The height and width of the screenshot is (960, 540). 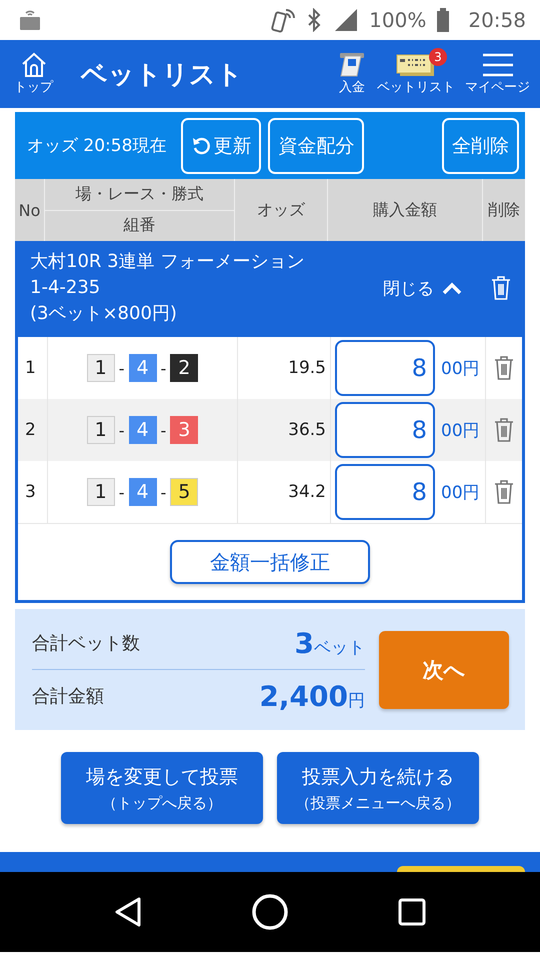 I want to click on currency-unit: 円, so click(x=356, y=701).